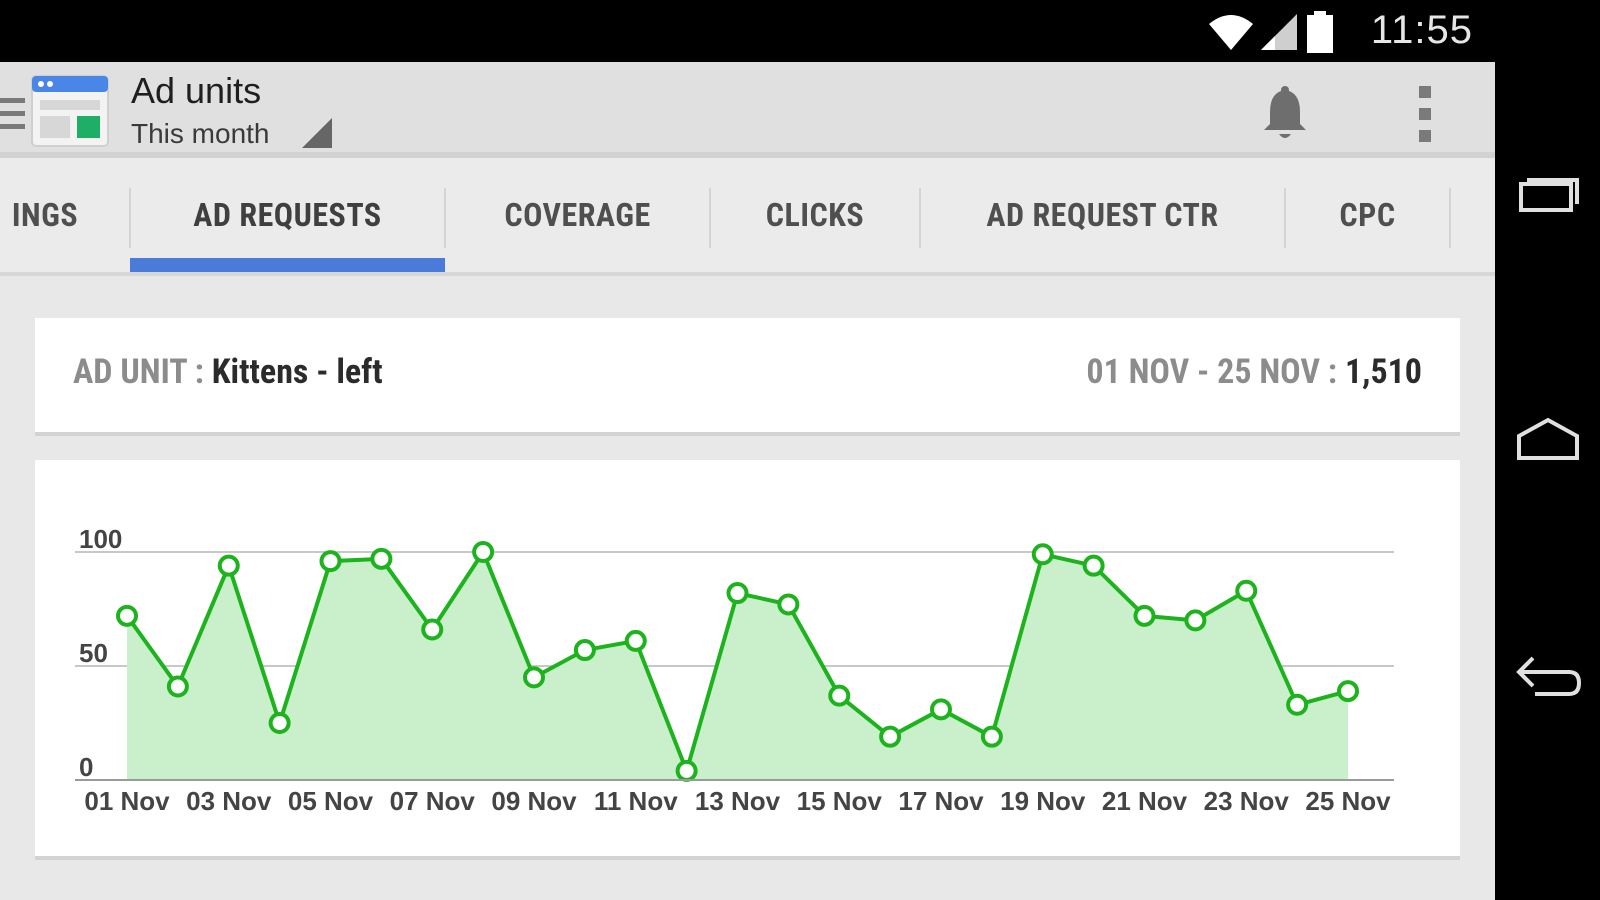 This screenshot has width=1600, height=900. Describe the element at coordinates (127, 801) in the screenshot. I see `x-tick-label: 01 Nov` at that location.